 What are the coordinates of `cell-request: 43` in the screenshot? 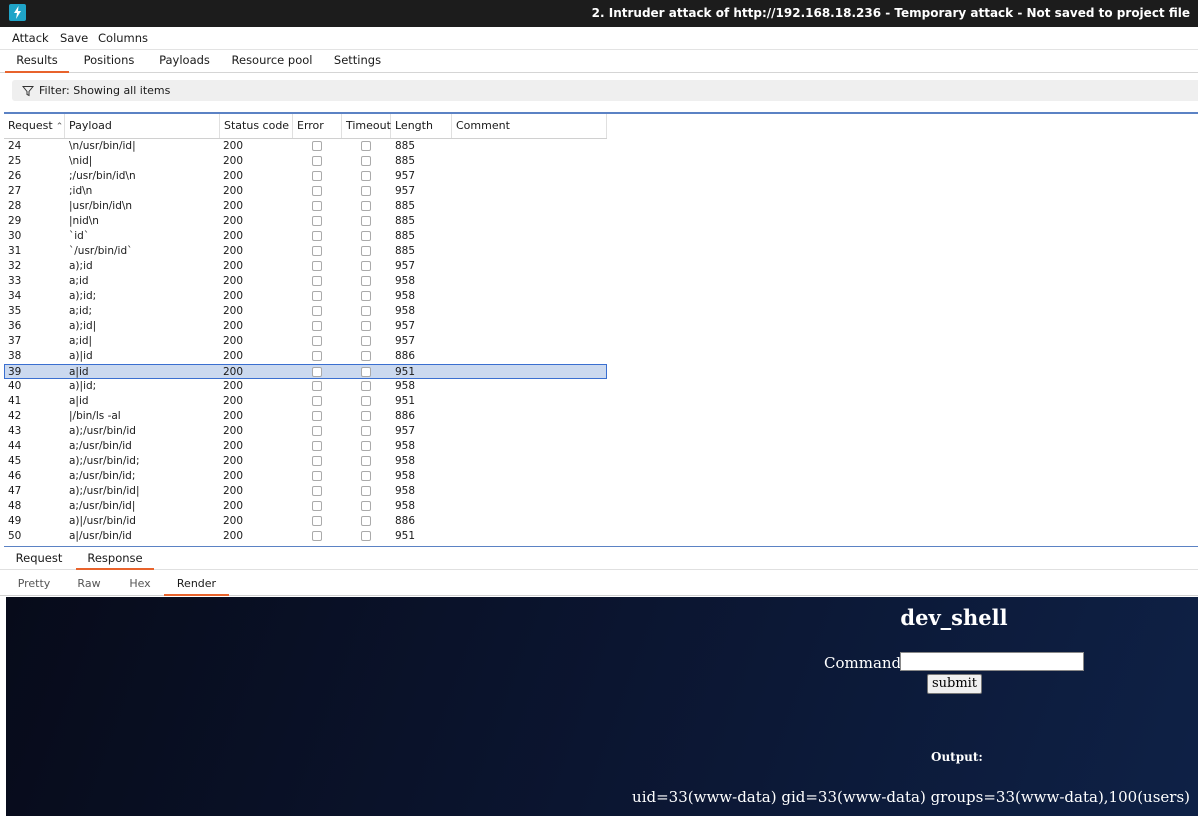 It's located at (15, 431).